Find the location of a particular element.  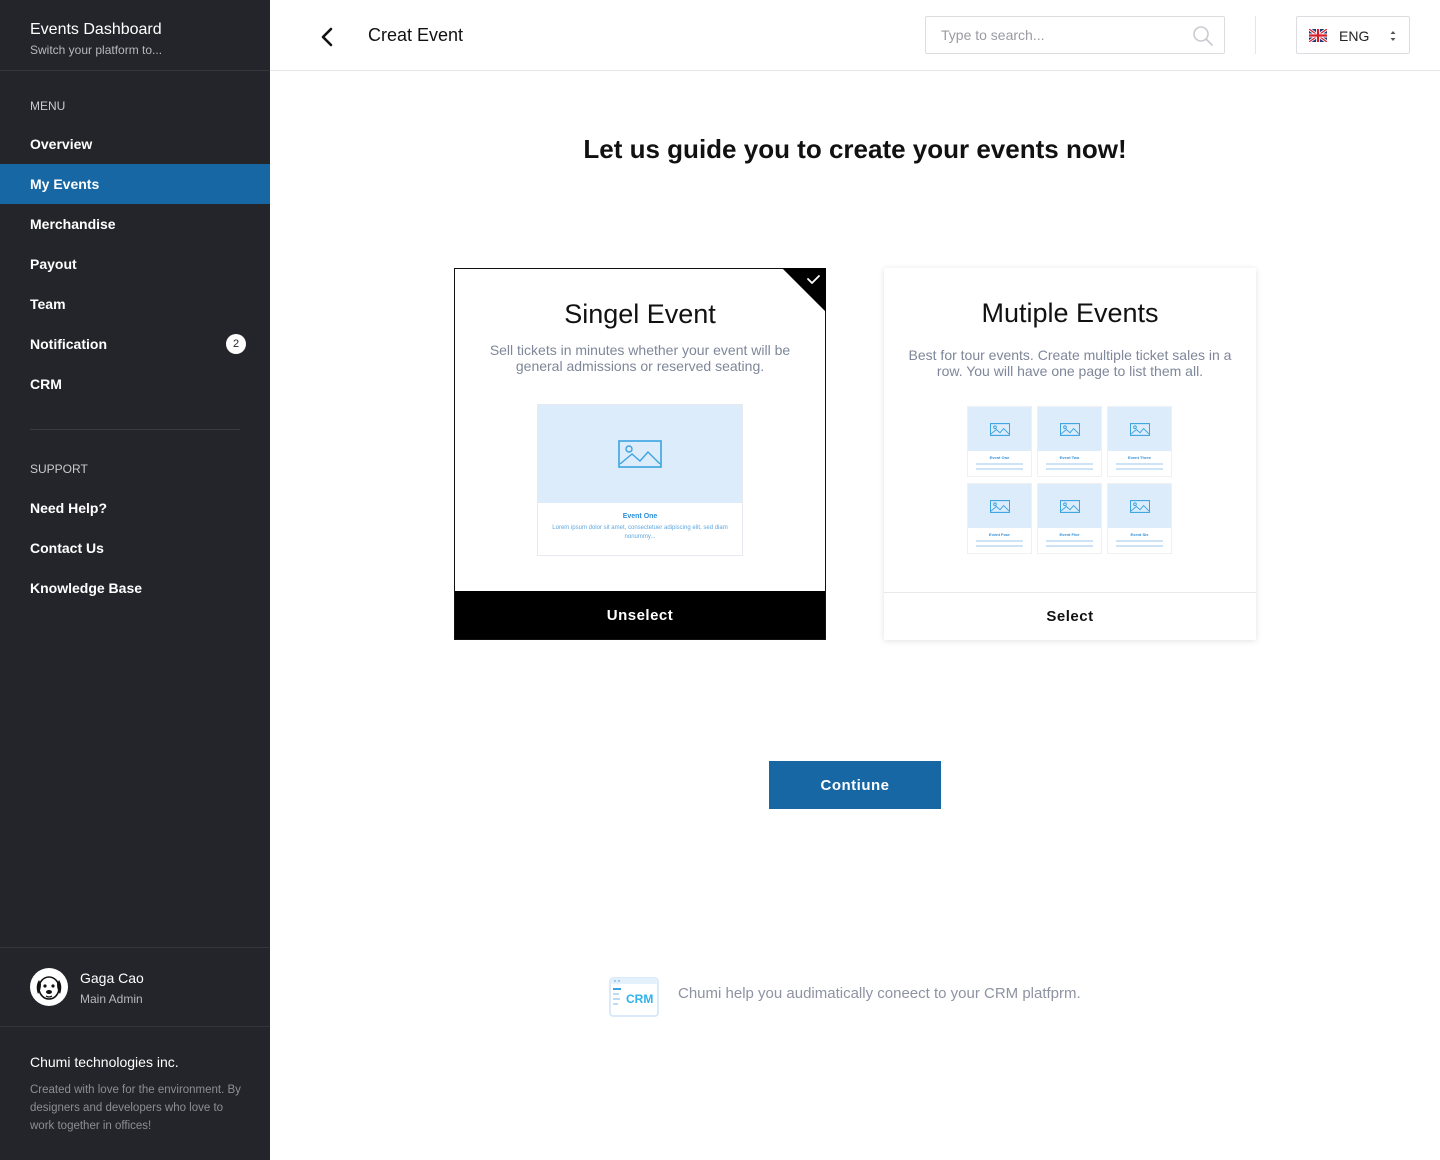

sidebar-item-notification: Notification 2 is located at coordinates (135, 344).